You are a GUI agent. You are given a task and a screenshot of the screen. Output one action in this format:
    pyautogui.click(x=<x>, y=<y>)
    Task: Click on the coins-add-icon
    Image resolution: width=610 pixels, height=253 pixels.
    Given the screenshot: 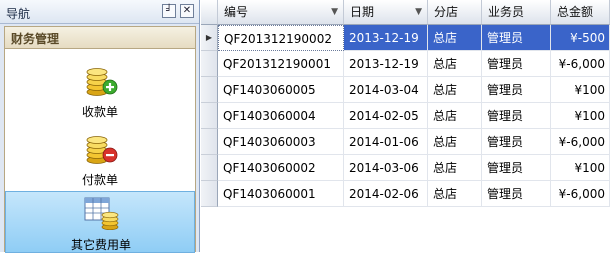 What is the action you would take?
    pyautogui.click(x=102, y=82)
    